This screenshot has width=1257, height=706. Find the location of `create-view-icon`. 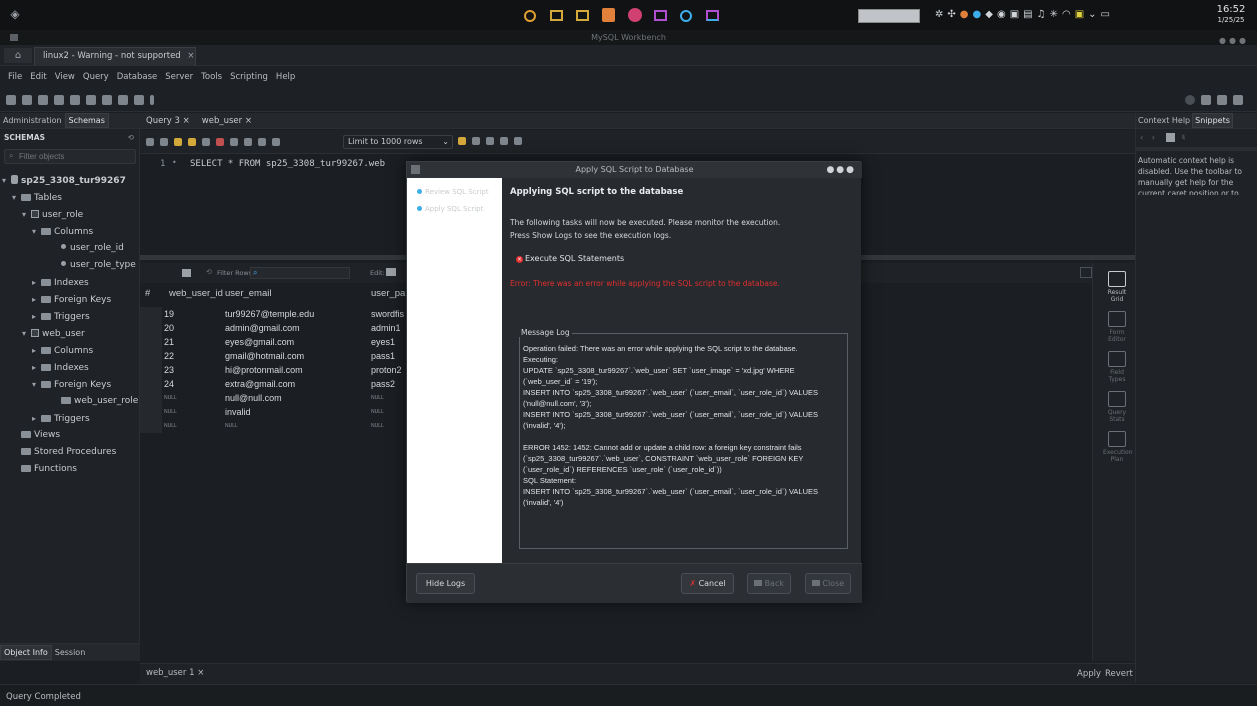

create-view-icon is located at coordinates (91, 100).